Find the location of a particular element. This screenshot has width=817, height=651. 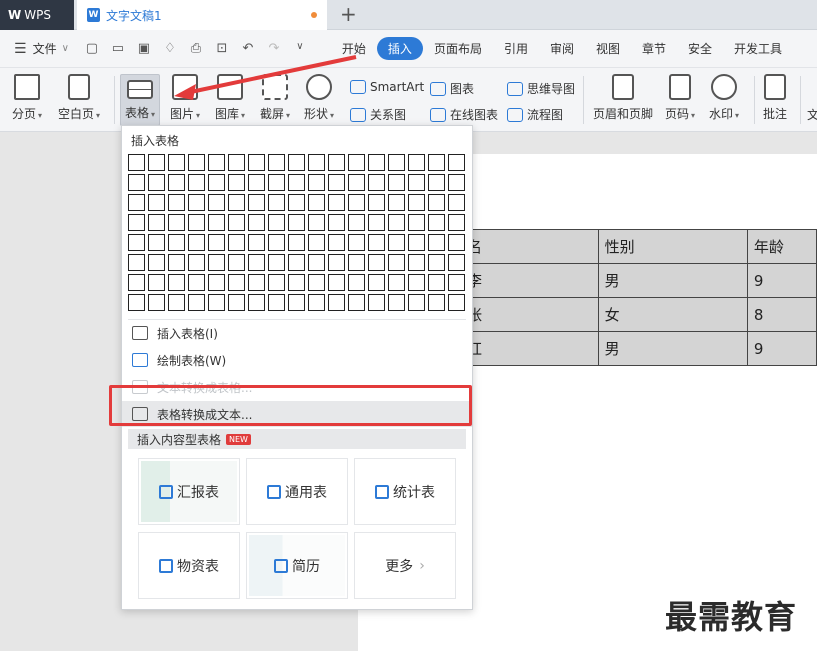

resume-label: 简历 is located at coordinates (306, 566).